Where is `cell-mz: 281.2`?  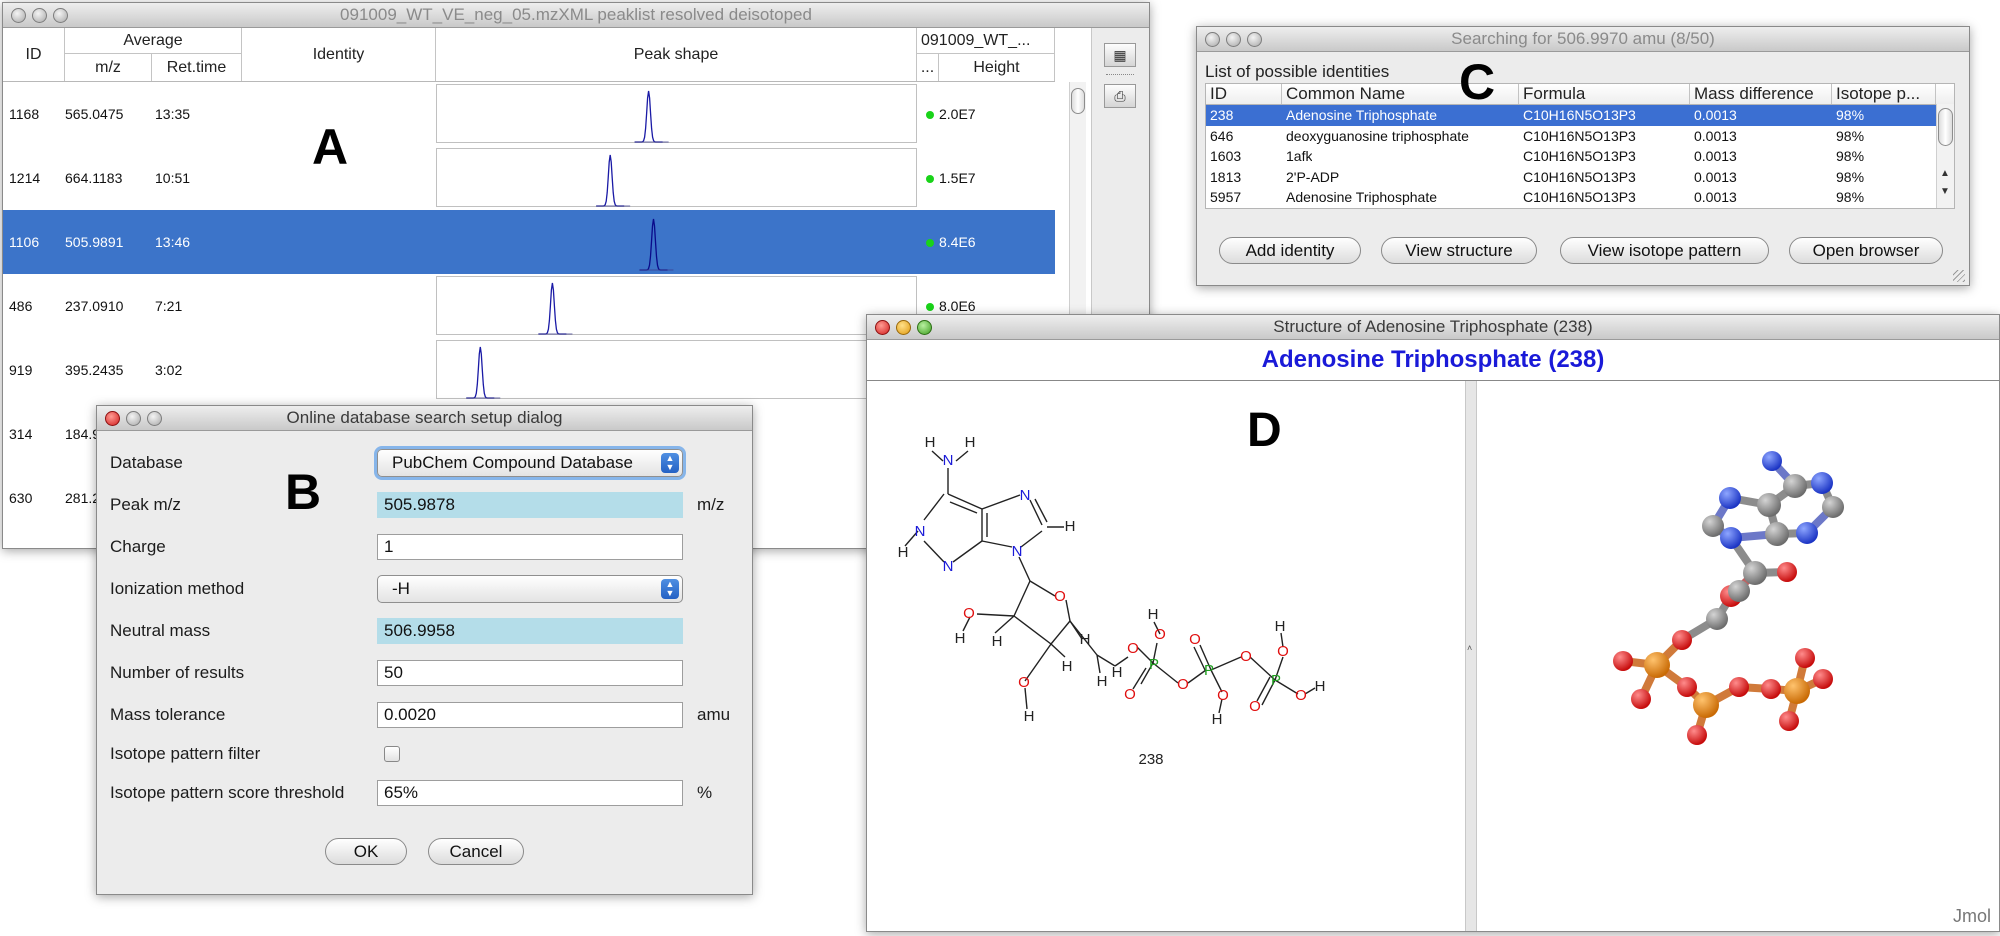
cell-mz: 281.2 is located at coordinates (83, 498).